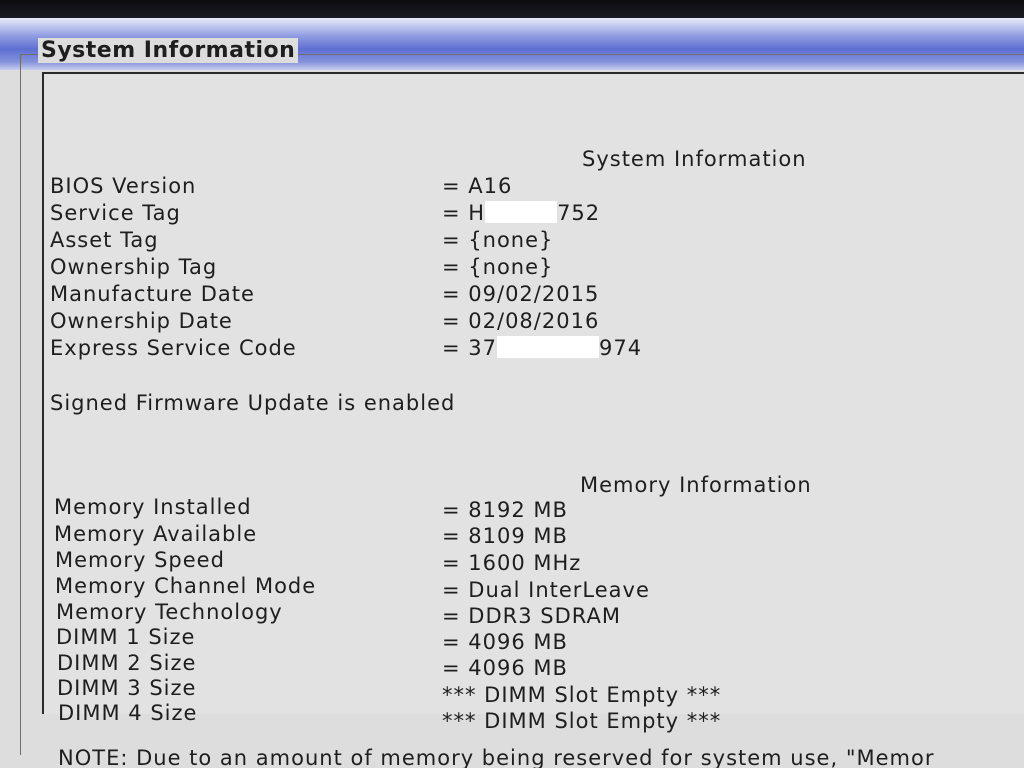  I want to click on express-service-code-label: Express Service Code, so click(173, 348).